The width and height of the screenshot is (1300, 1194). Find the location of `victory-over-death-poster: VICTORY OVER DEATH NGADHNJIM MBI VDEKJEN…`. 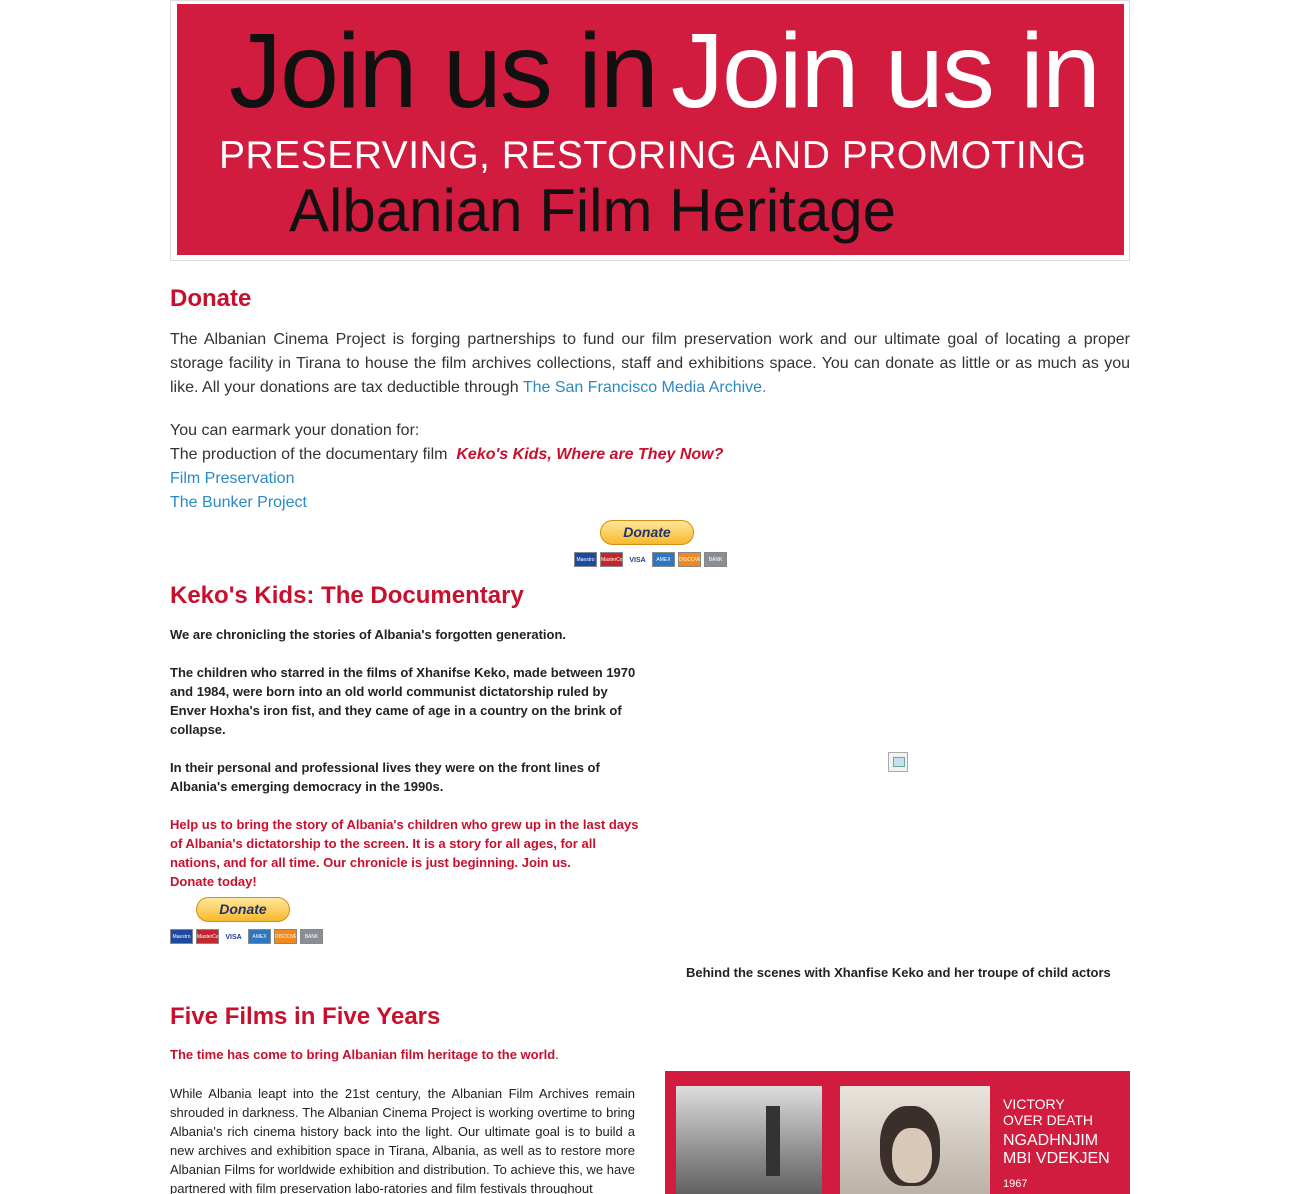

victory-over-death-poster: VICTORY OVER DEATH NGADHNJIM MBI VDEKJEN… is located at coordinates (897, 1132).